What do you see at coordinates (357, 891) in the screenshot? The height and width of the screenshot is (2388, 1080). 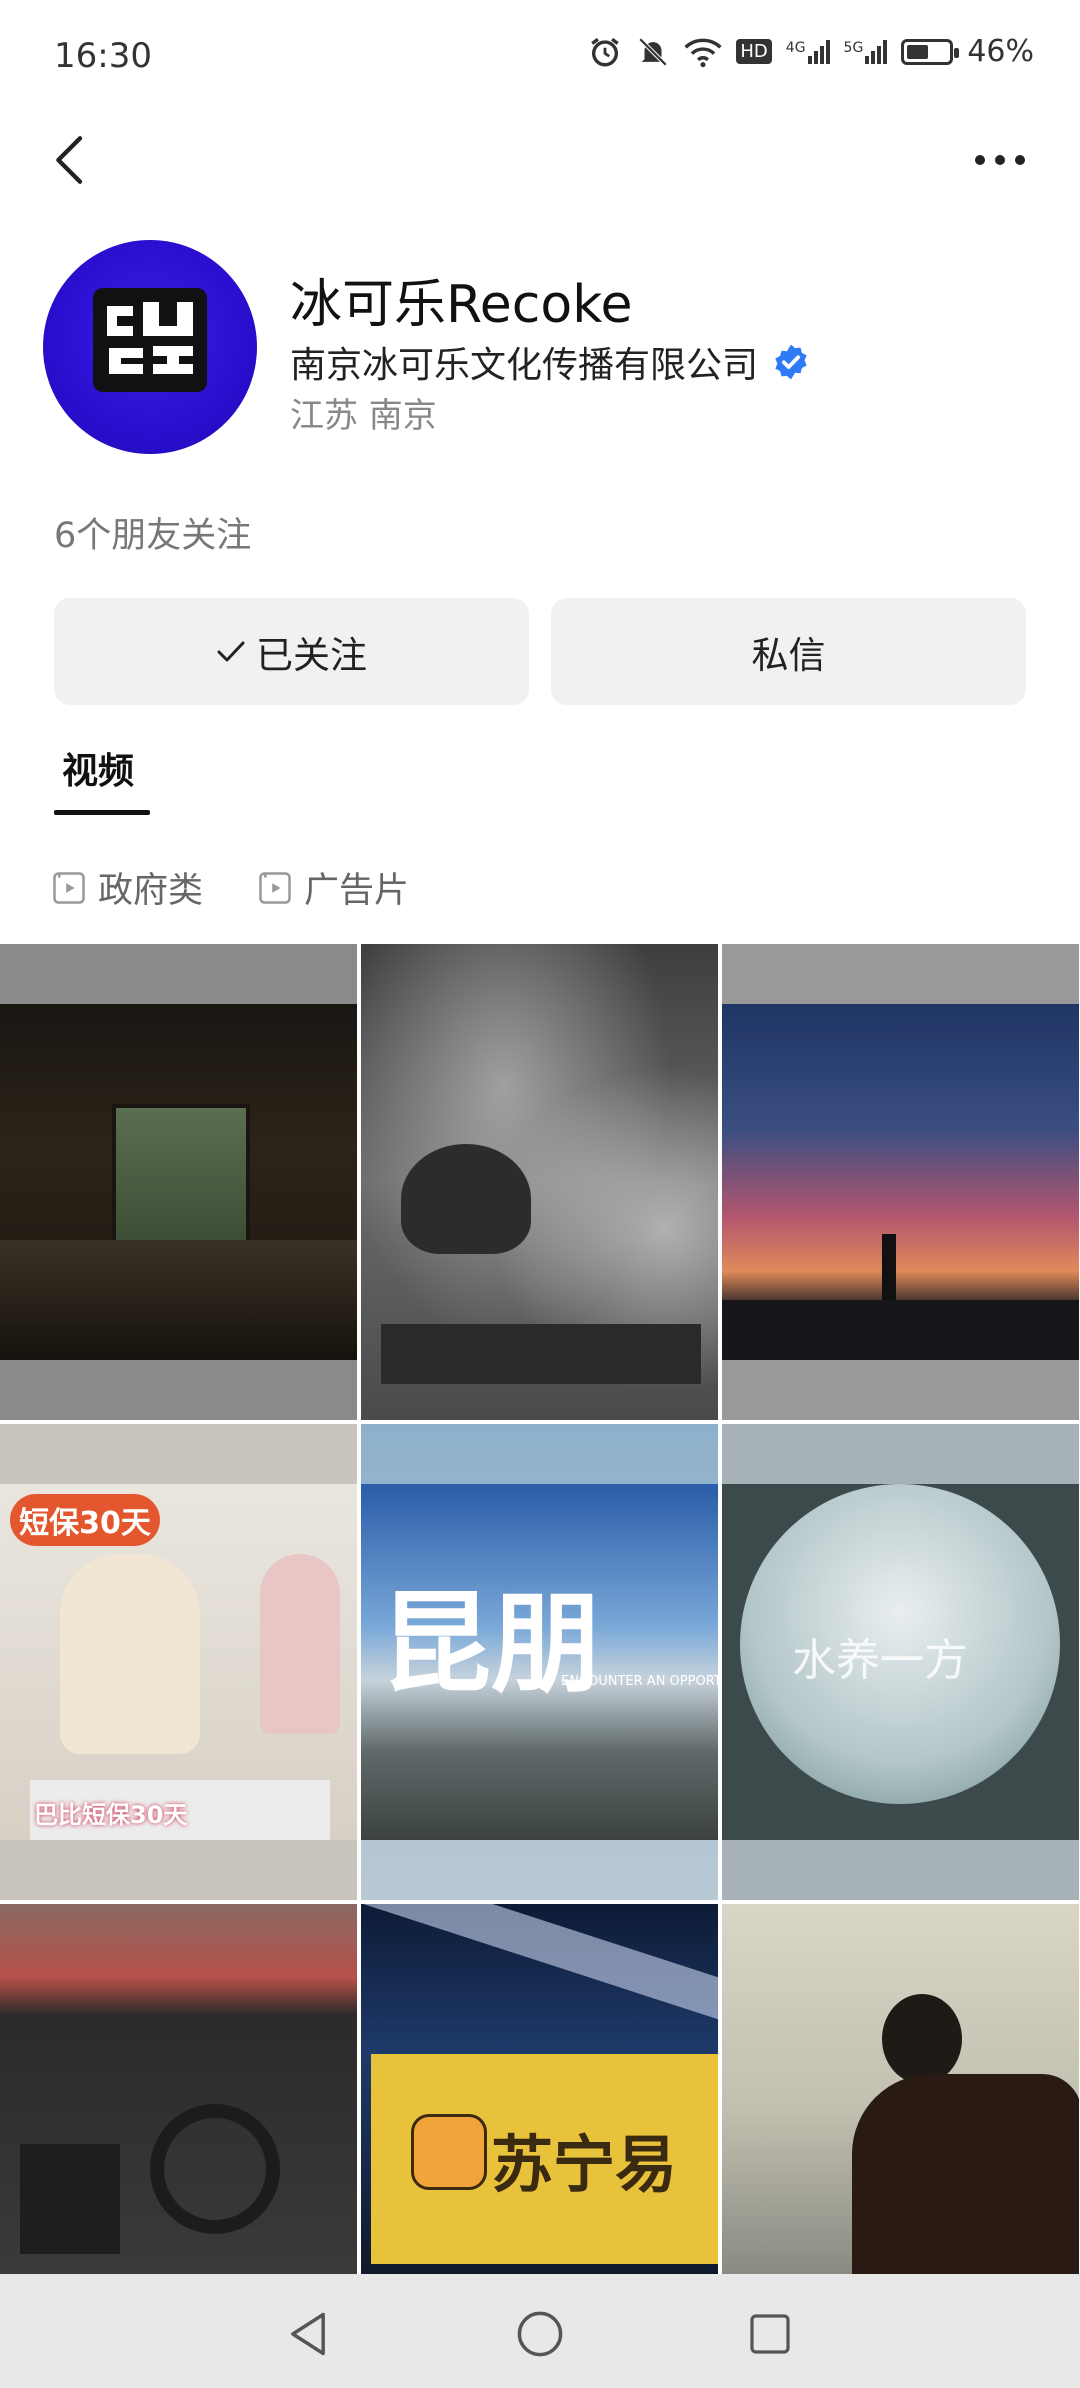 I see `playlist-label: 广告片` at bounding box center [357, 891].